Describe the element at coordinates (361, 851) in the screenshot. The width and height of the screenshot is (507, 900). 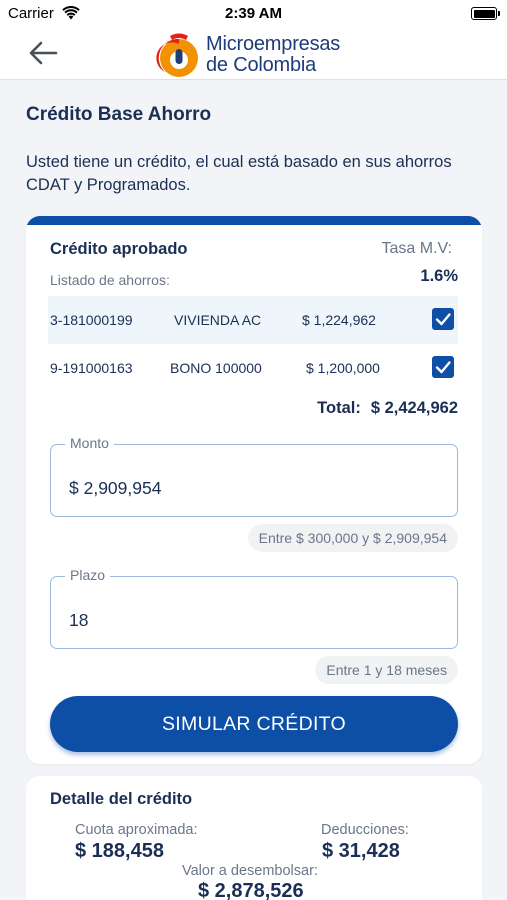
I see `deductions-value: $ 31,428` at that location.